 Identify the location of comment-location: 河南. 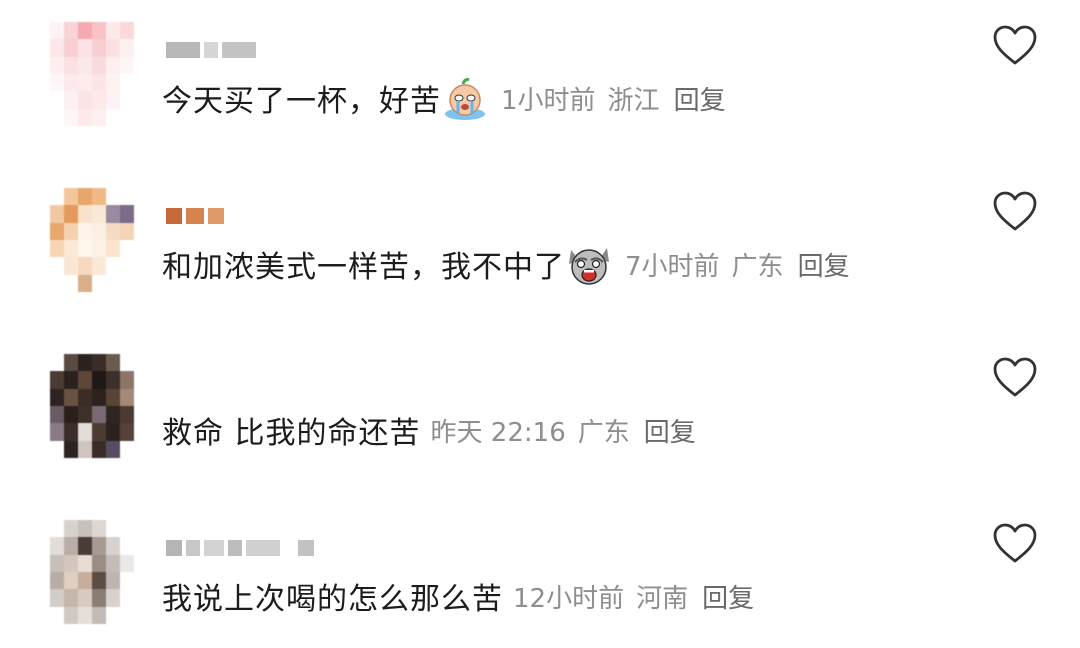
(662, 598).